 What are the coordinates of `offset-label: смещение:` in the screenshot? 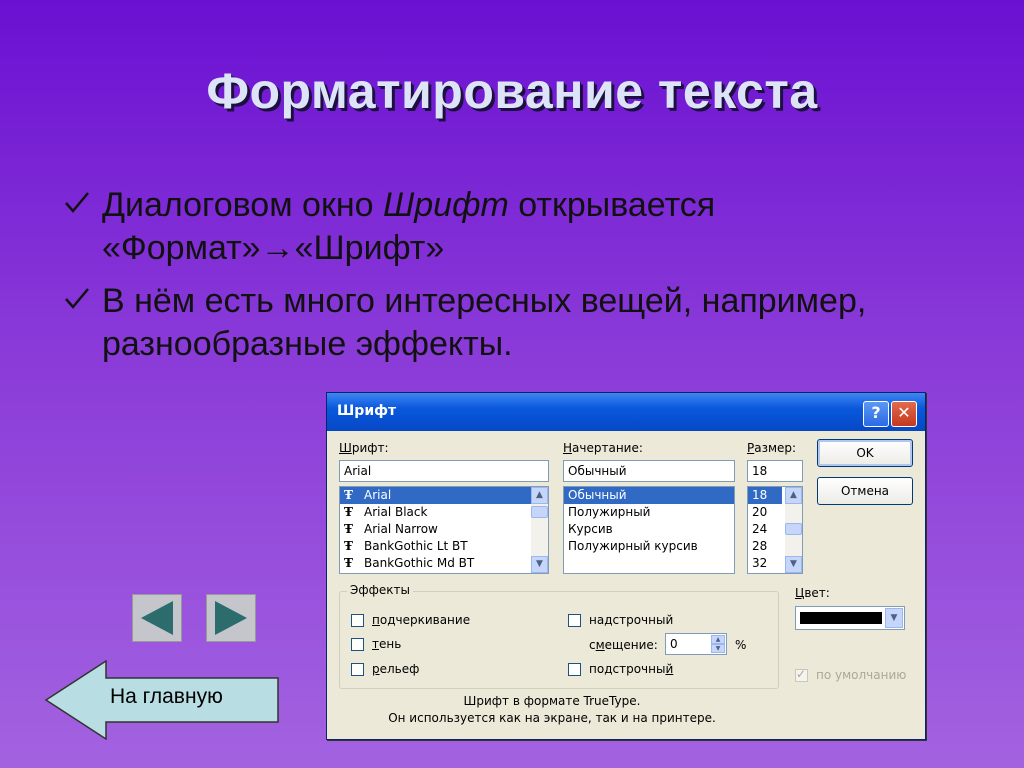 It's located at (623, 645).